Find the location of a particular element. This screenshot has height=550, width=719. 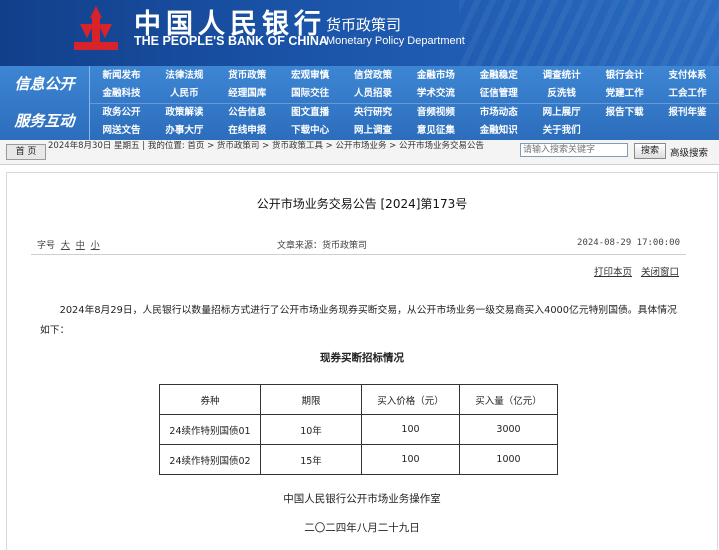

department-name-en: Monetary Policy Department is located at coordinates (395, 41).